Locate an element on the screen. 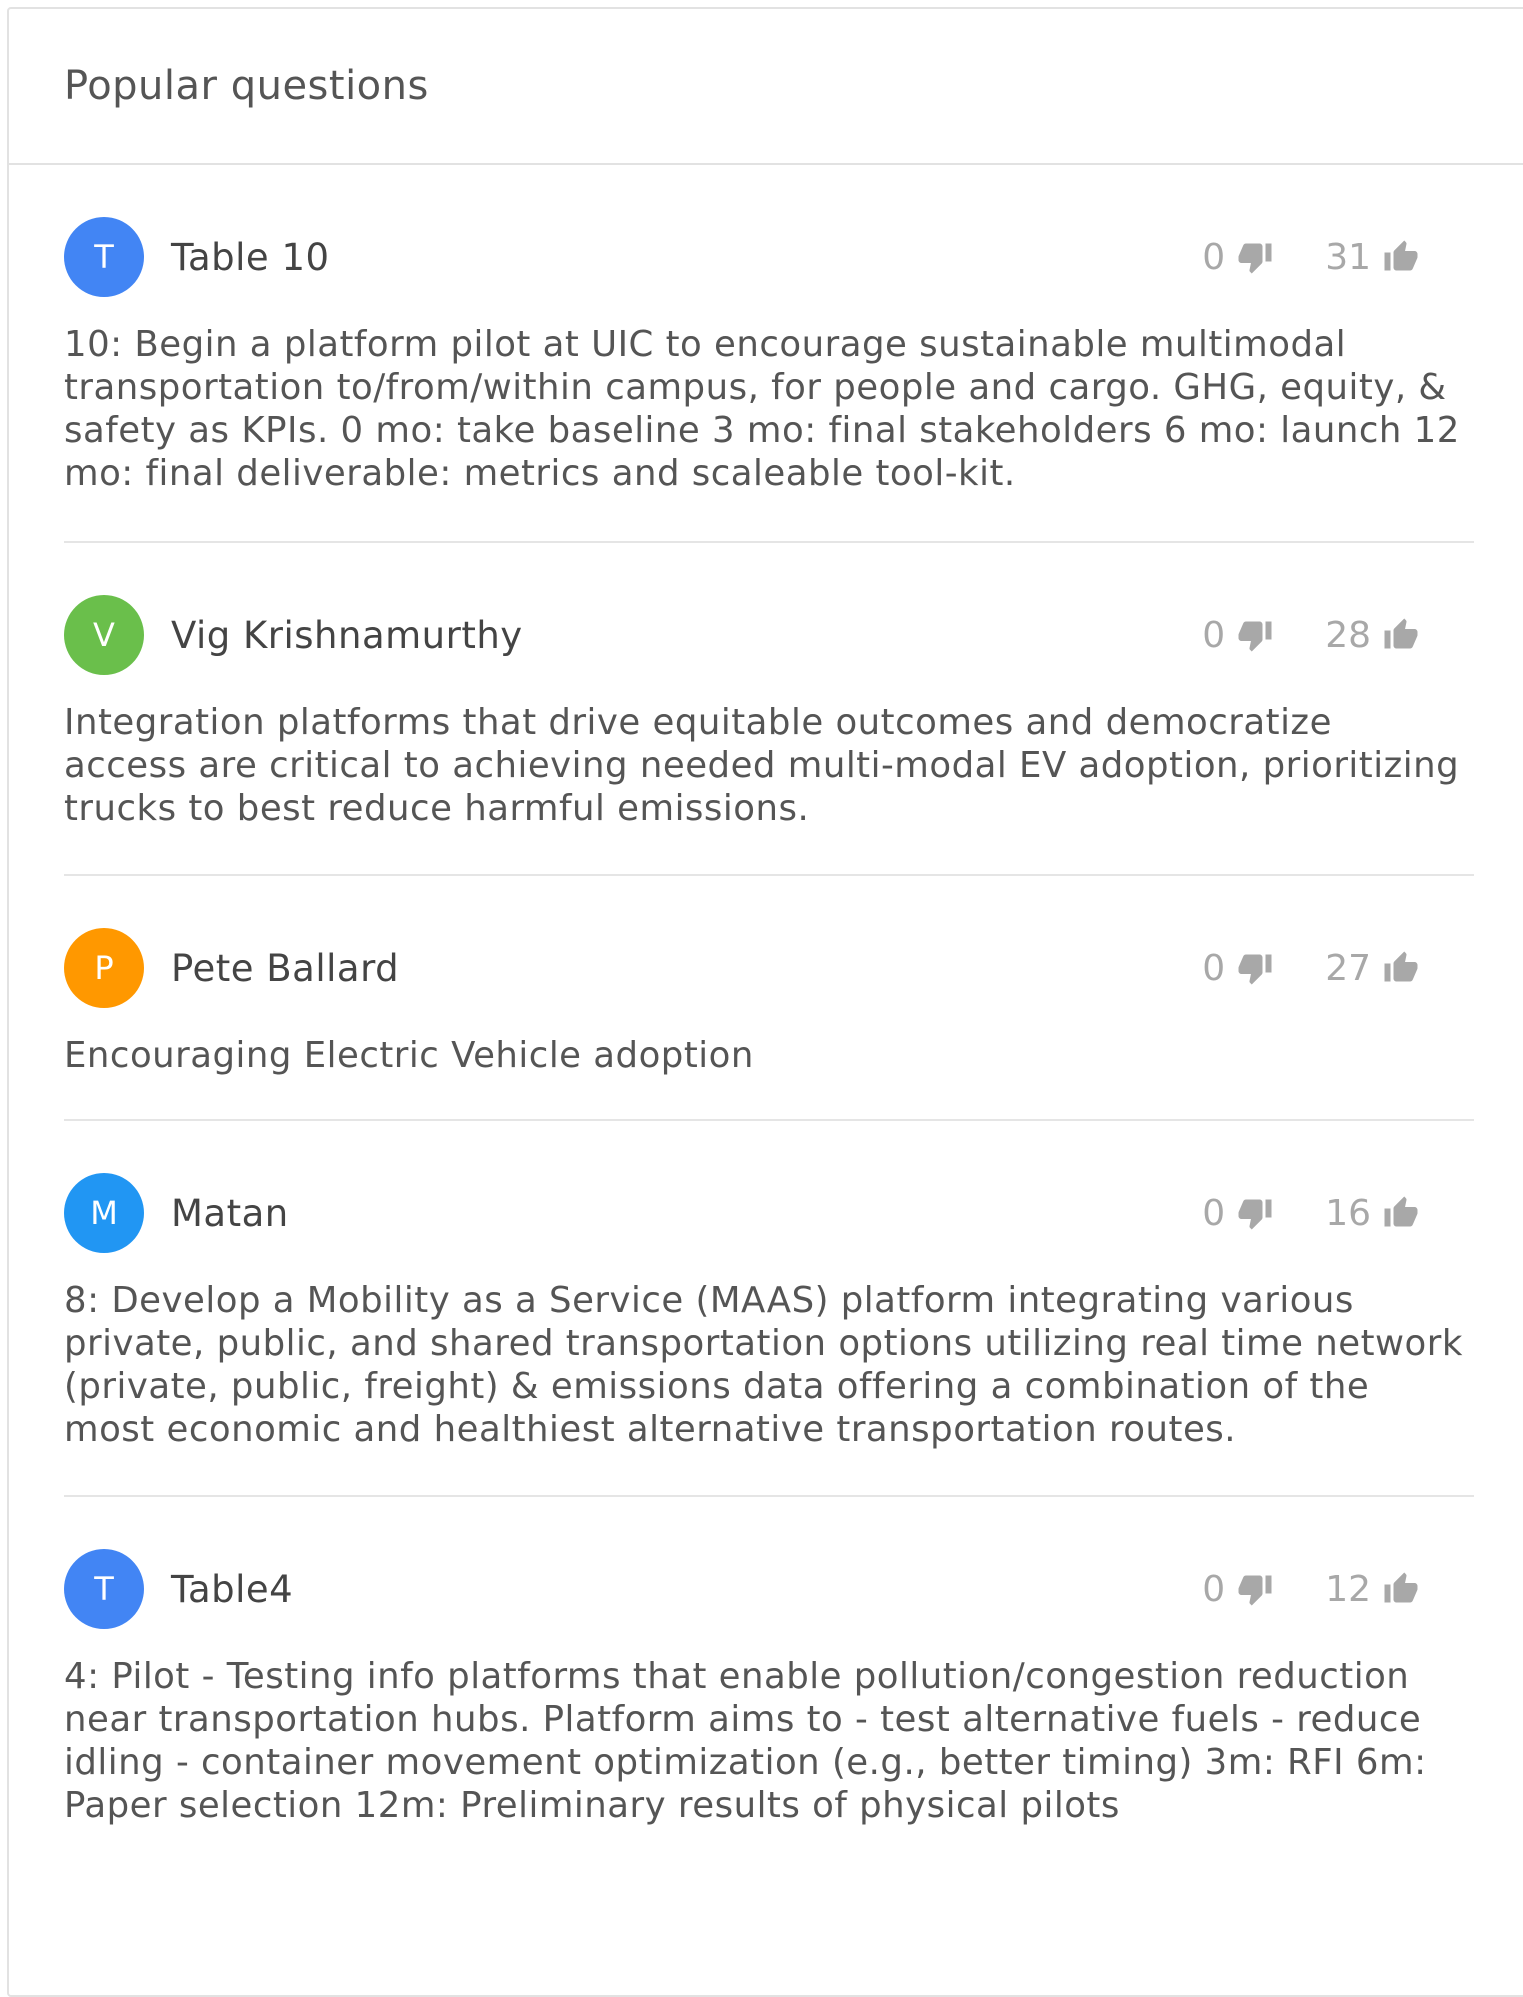 This screenshot has height=1997, width=1523. question-text: Encouraging Electric Vehicle adoption is located at coordinates (409, 1055).